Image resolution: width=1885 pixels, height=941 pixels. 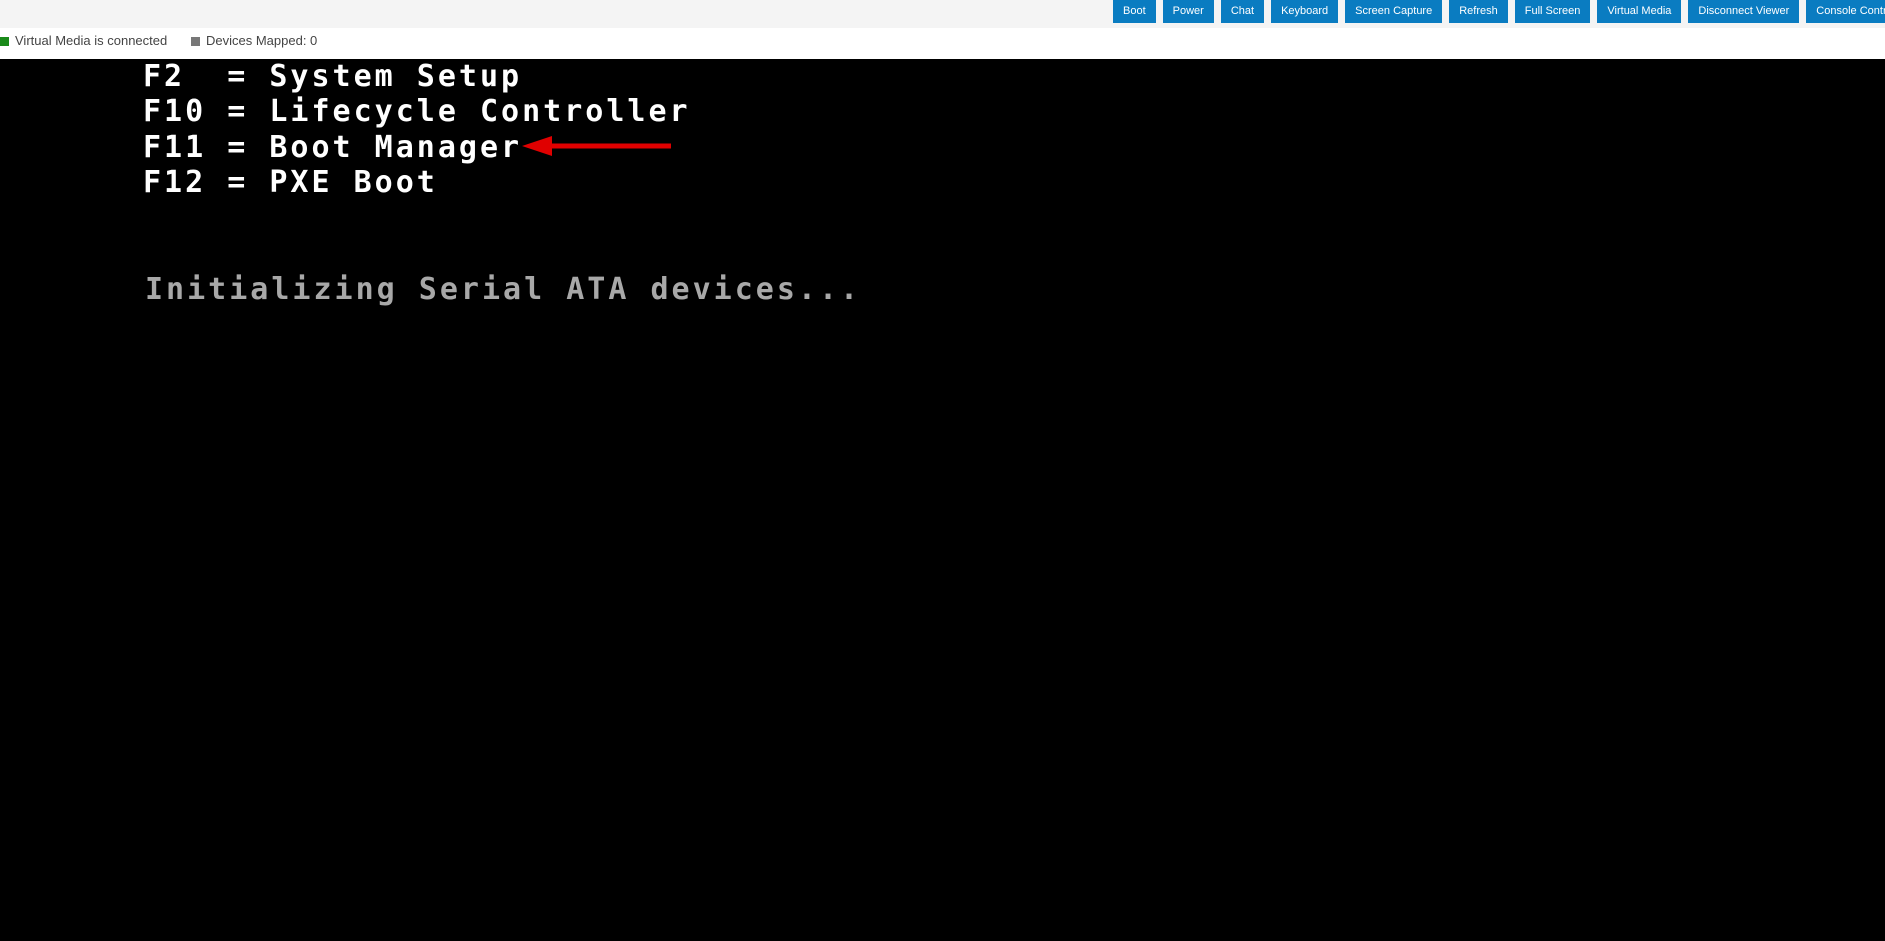 What do you see at coordinates (1394, 11) in the screenshot?
I see `screen-capture-button: Screen Capture` at bounding box center [1394, 11].